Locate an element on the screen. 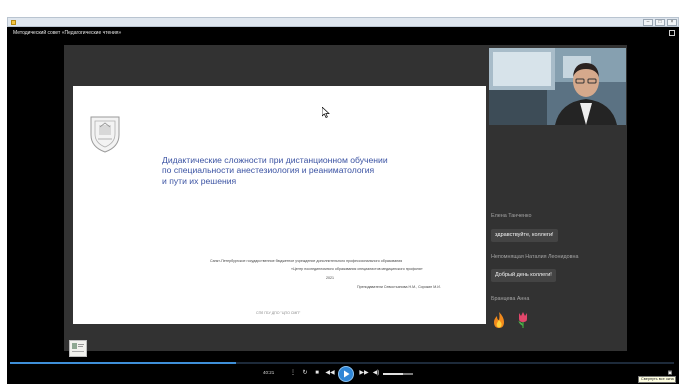 This screenshot has height=386, width=684. tooltip: Свернуть все окна is located at coordinates (657, 379).